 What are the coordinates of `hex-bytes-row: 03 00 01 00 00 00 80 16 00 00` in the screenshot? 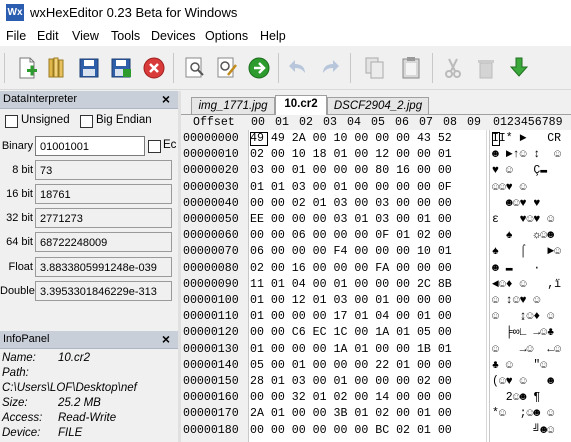 It's located at (351, 170).